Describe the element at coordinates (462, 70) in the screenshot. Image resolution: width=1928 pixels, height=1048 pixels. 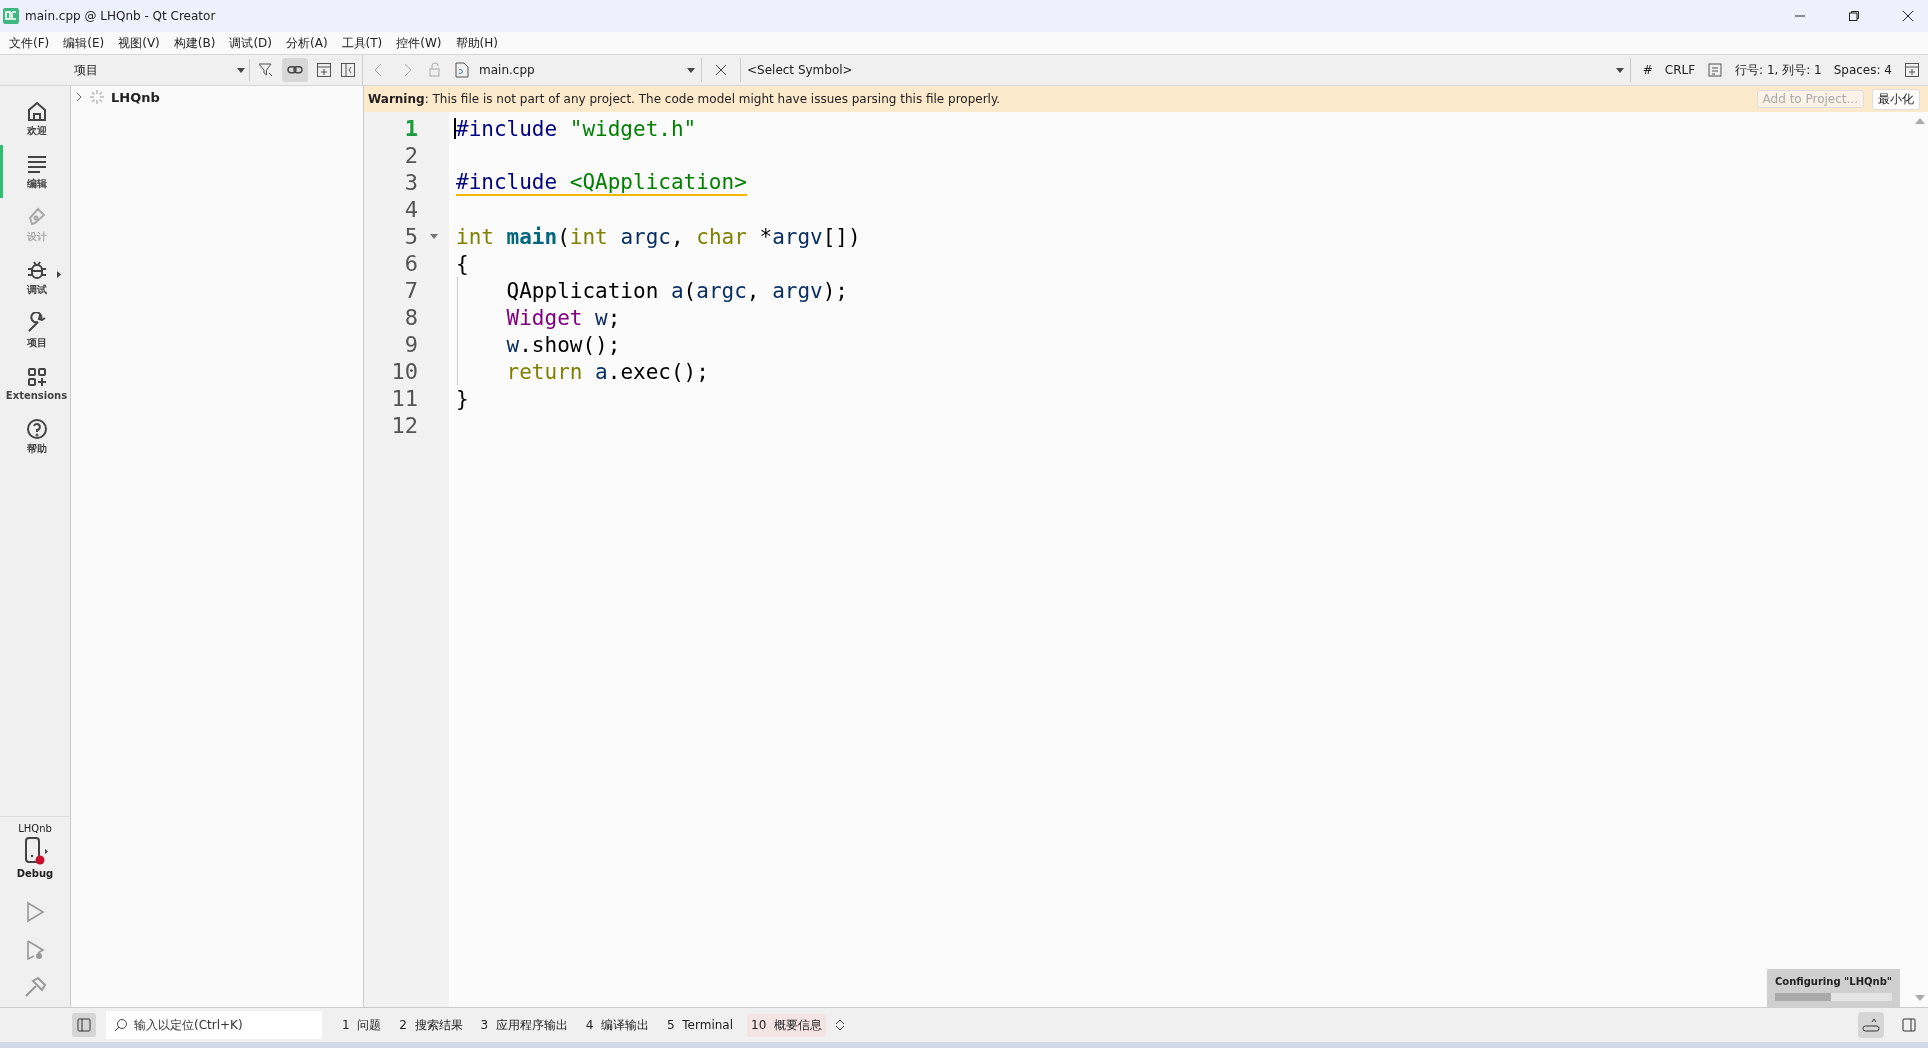
I see `file-icon` at that location.